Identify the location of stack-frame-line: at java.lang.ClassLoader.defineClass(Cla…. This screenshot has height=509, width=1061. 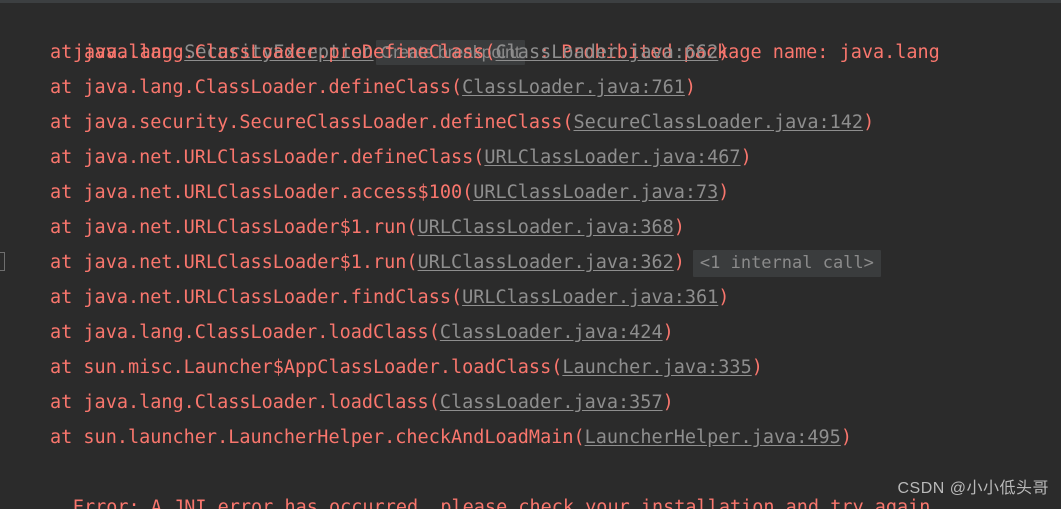
(530, 87).